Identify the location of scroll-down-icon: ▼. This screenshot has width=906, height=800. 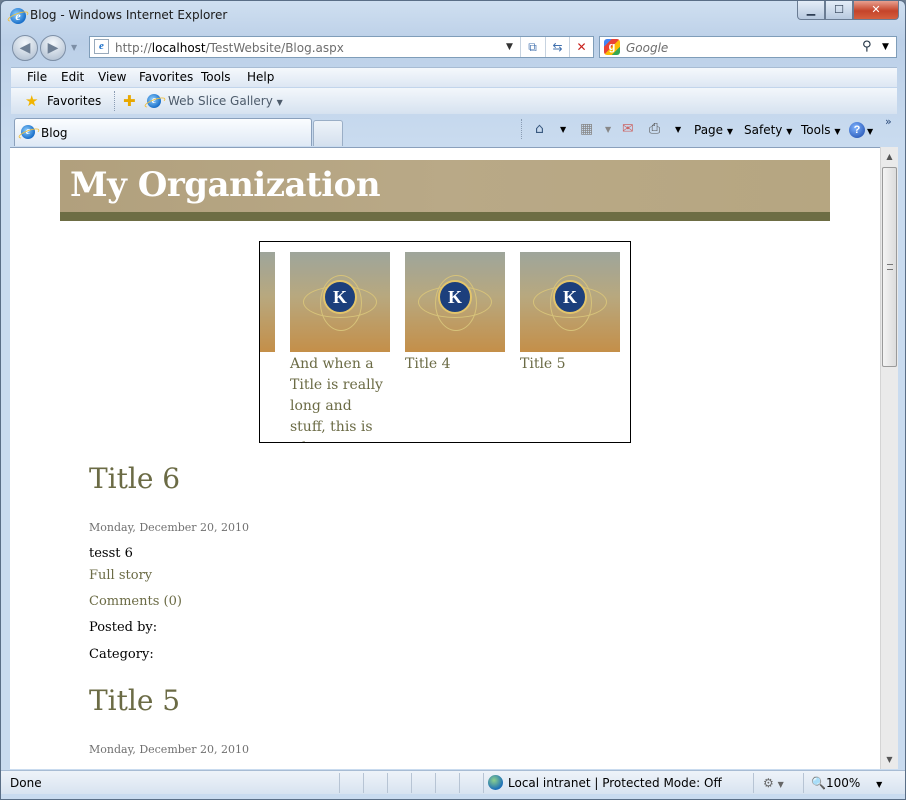
(889, 759).